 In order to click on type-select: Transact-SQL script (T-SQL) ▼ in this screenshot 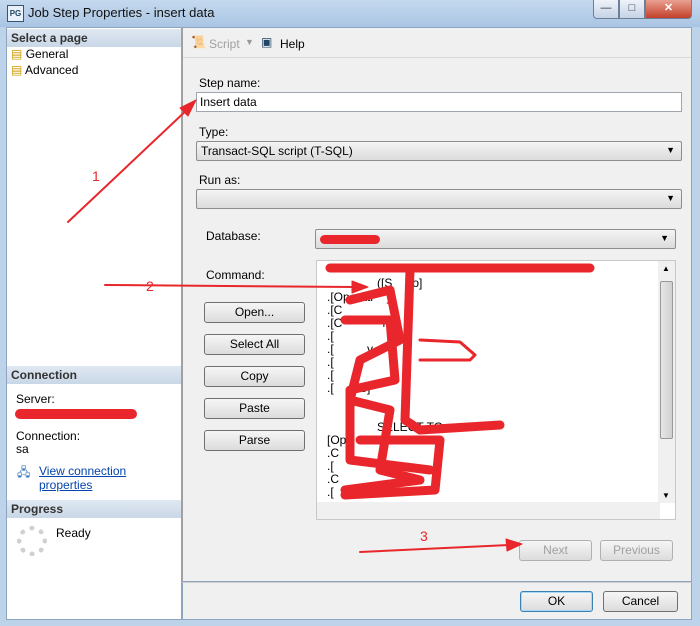, I will do `click(439, 151)`.